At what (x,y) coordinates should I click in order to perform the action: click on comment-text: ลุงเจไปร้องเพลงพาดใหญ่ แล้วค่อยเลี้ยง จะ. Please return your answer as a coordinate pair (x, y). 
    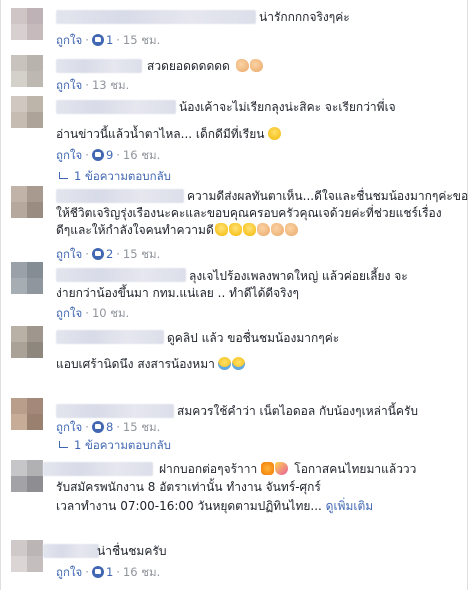
    Looking at the image, I should click on (298, 276).